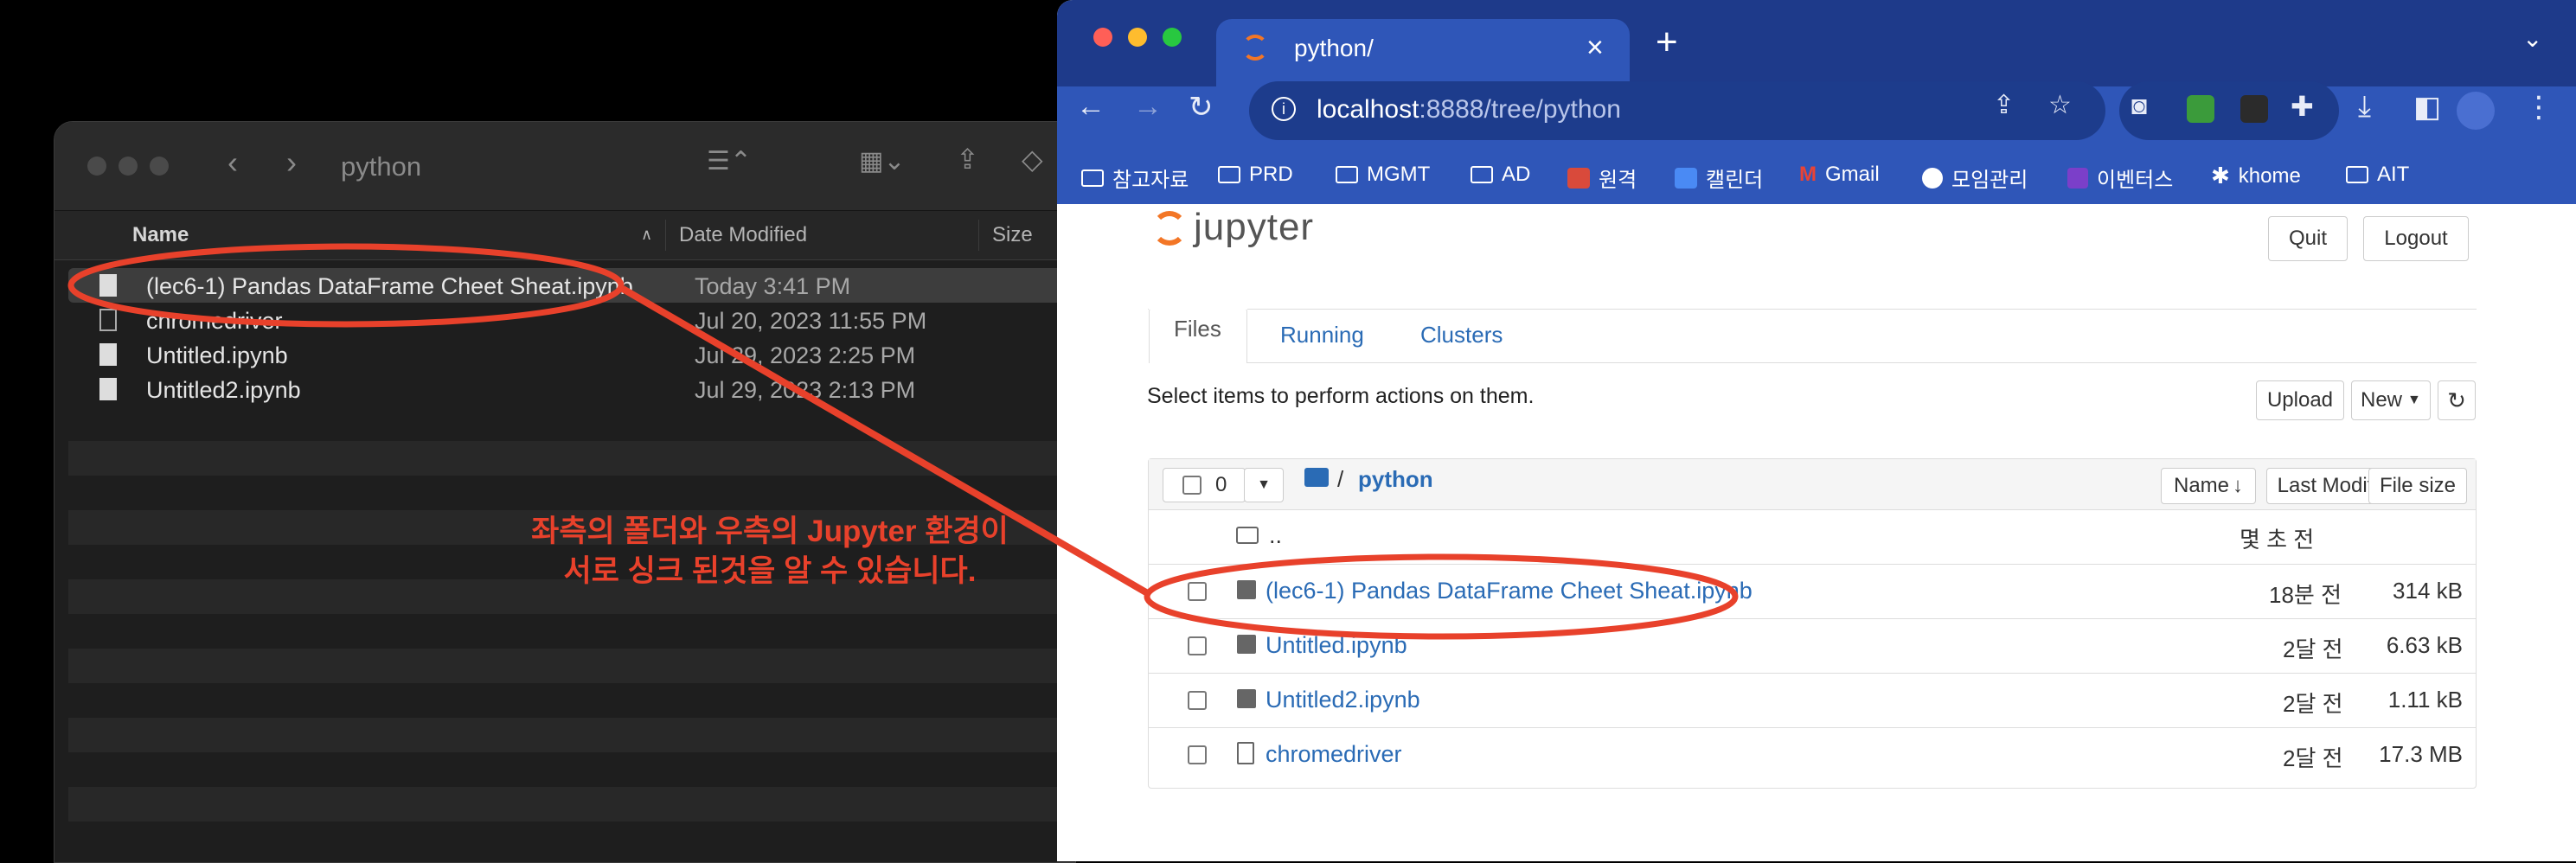 Image resolution: width=2576 pixels, height=863 pixels. Describe the element at coordinates (2427, 108) in the screenshot. I see `side-panel-icon: ◧` at that location.